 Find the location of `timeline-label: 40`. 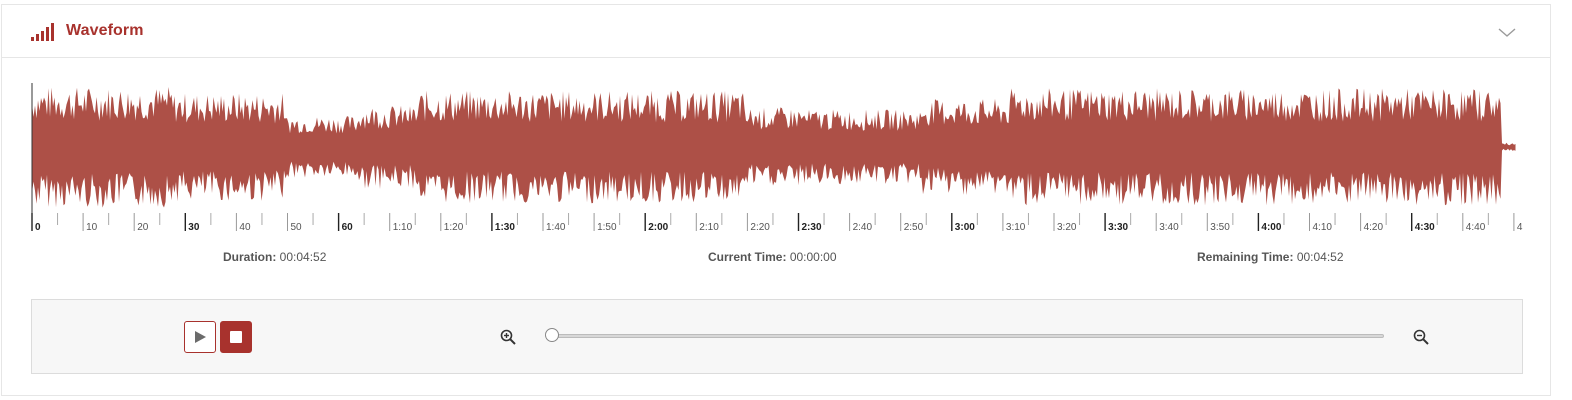

timeline-label: 40 is located at coordinates (245, 226).